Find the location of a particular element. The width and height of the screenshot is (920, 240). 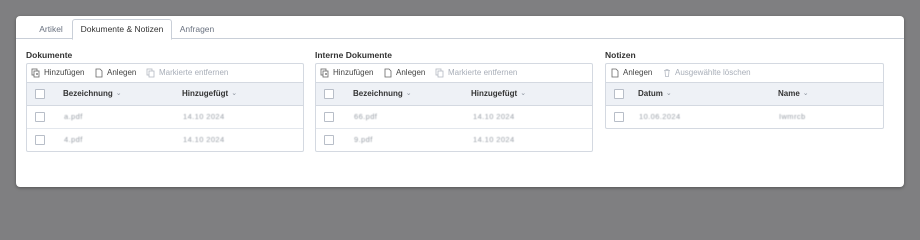

notizen-panel: Anlegen Ausgewählte löschen Datum ⌄ Name ⌄ is located at coordinates (744, 96).